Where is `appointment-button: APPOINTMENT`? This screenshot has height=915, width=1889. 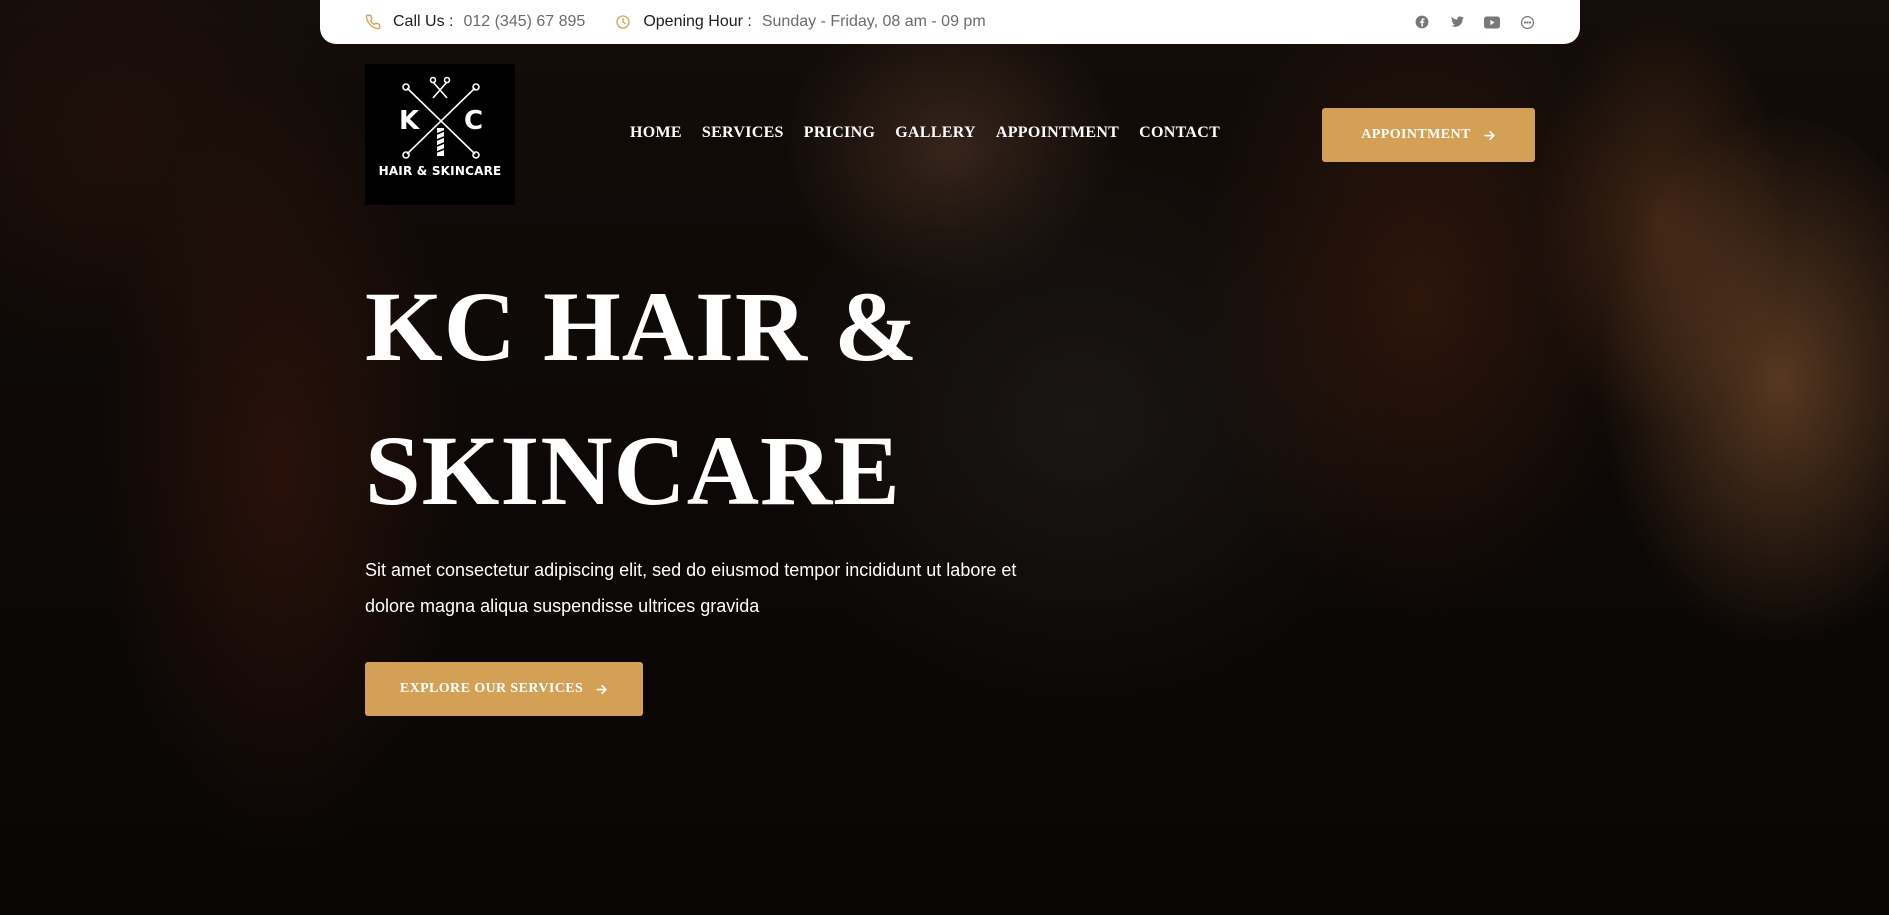 appointment-button: APPOINTMENT is located at coordinates (1428, 135).